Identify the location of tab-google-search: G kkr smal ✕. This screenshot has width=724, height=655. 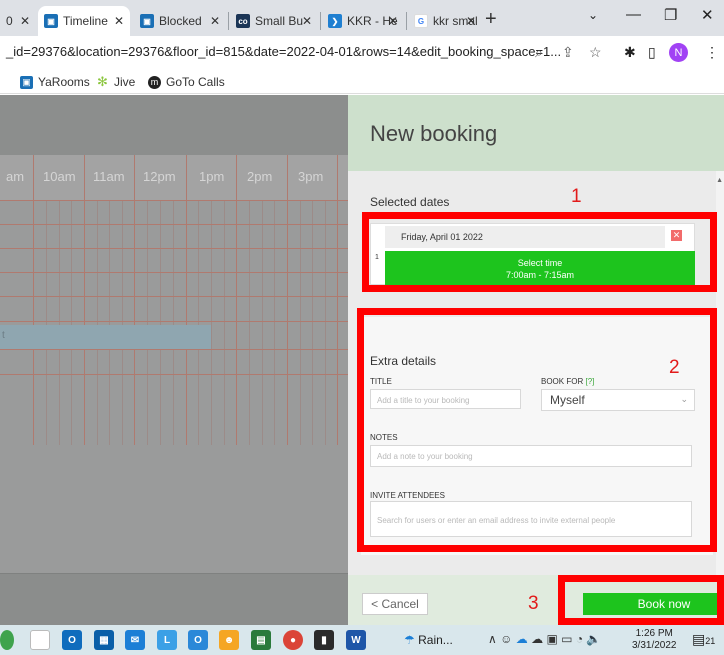
(445, 21).